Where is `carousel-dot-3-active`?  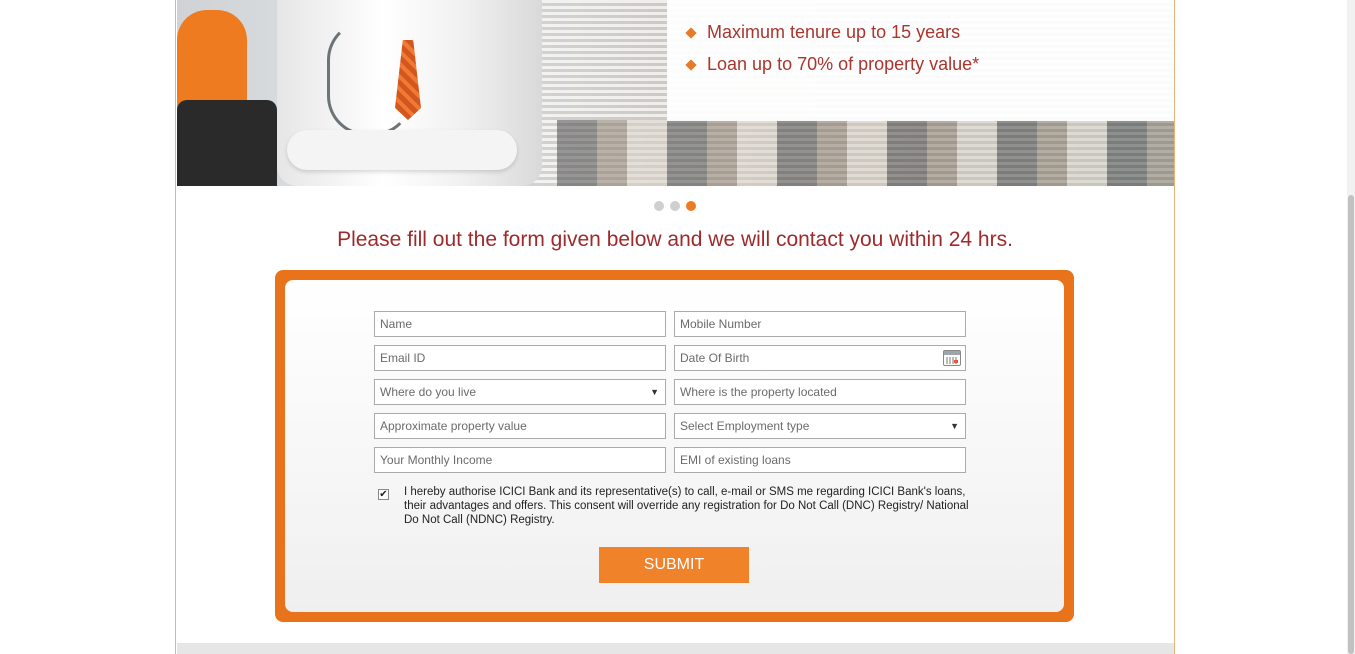 carousel-dot-3-active is located at coordinates (691, 206).